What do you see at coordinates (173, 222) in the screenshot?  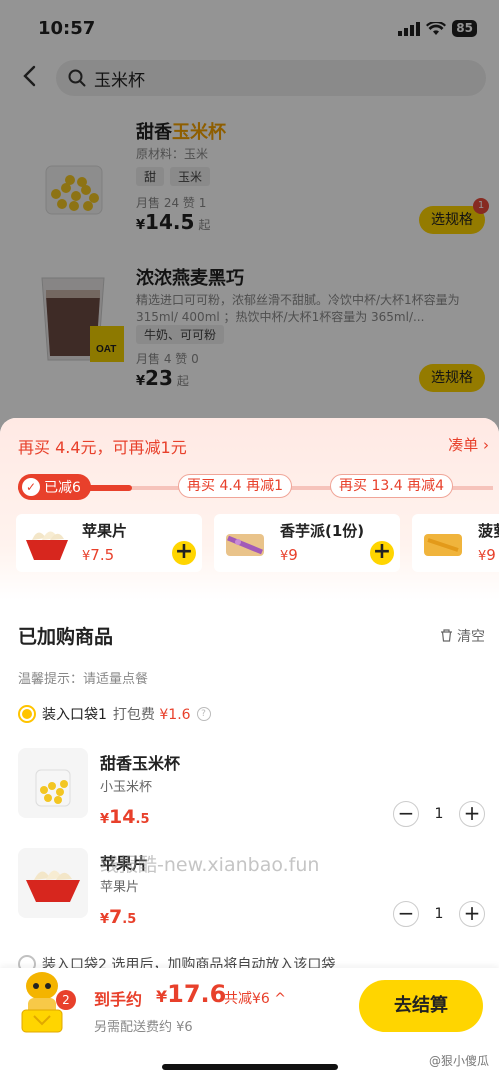 I see `product-price: ¥14.5 起` at bounding box center [173, 222].